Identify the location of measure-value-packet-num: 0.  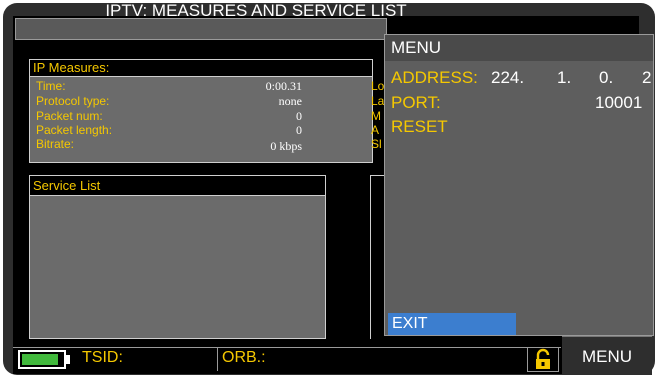
(299, 116).